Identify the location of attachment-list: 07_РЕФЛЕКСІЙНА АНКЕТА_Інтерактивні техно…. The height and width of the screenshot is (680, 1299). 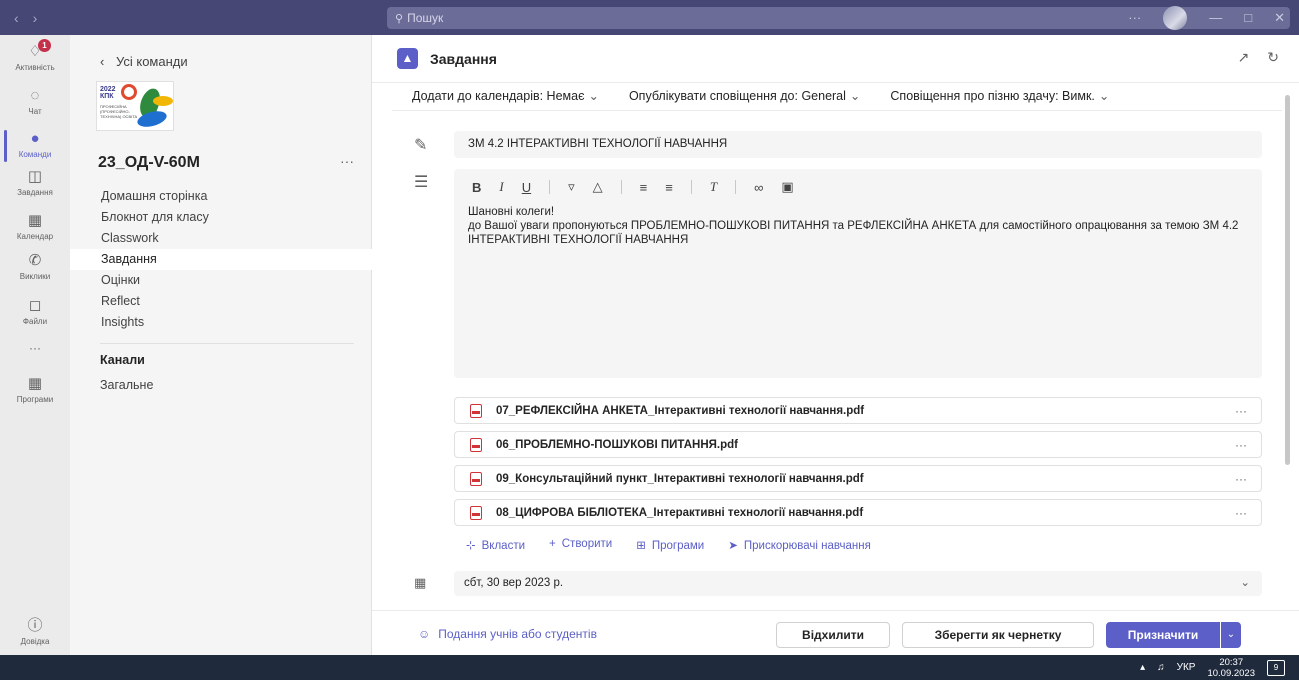
(858, 465).